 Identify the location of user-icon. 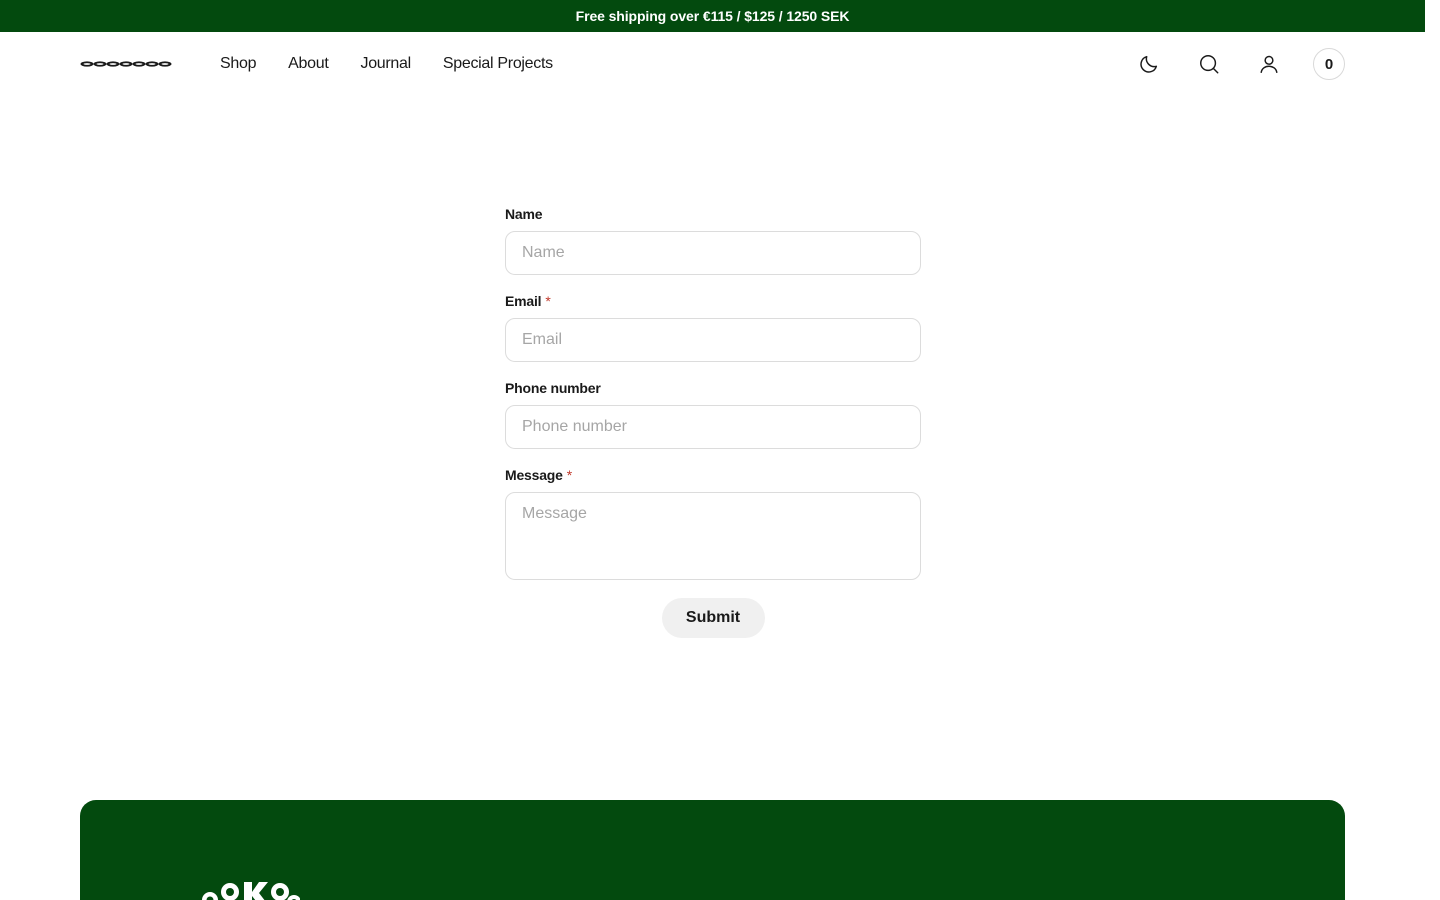
(1269, 64).